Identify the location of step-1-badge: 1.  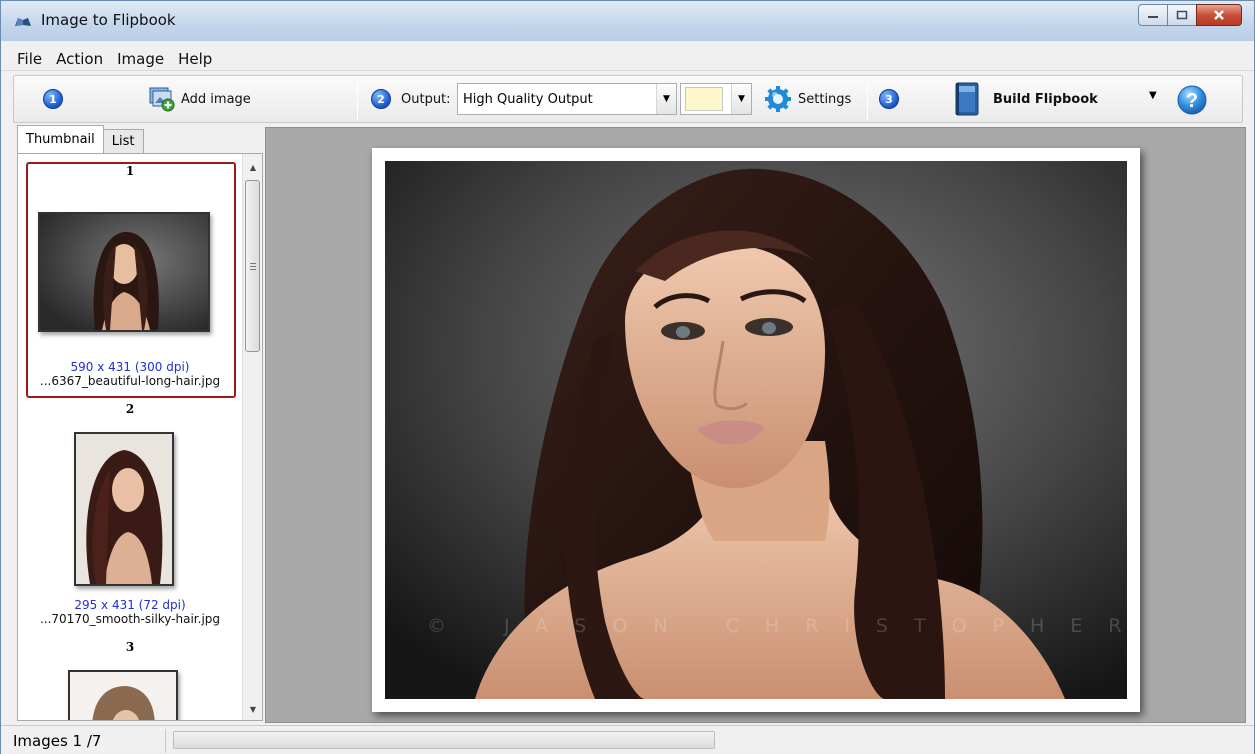
(53, 99).